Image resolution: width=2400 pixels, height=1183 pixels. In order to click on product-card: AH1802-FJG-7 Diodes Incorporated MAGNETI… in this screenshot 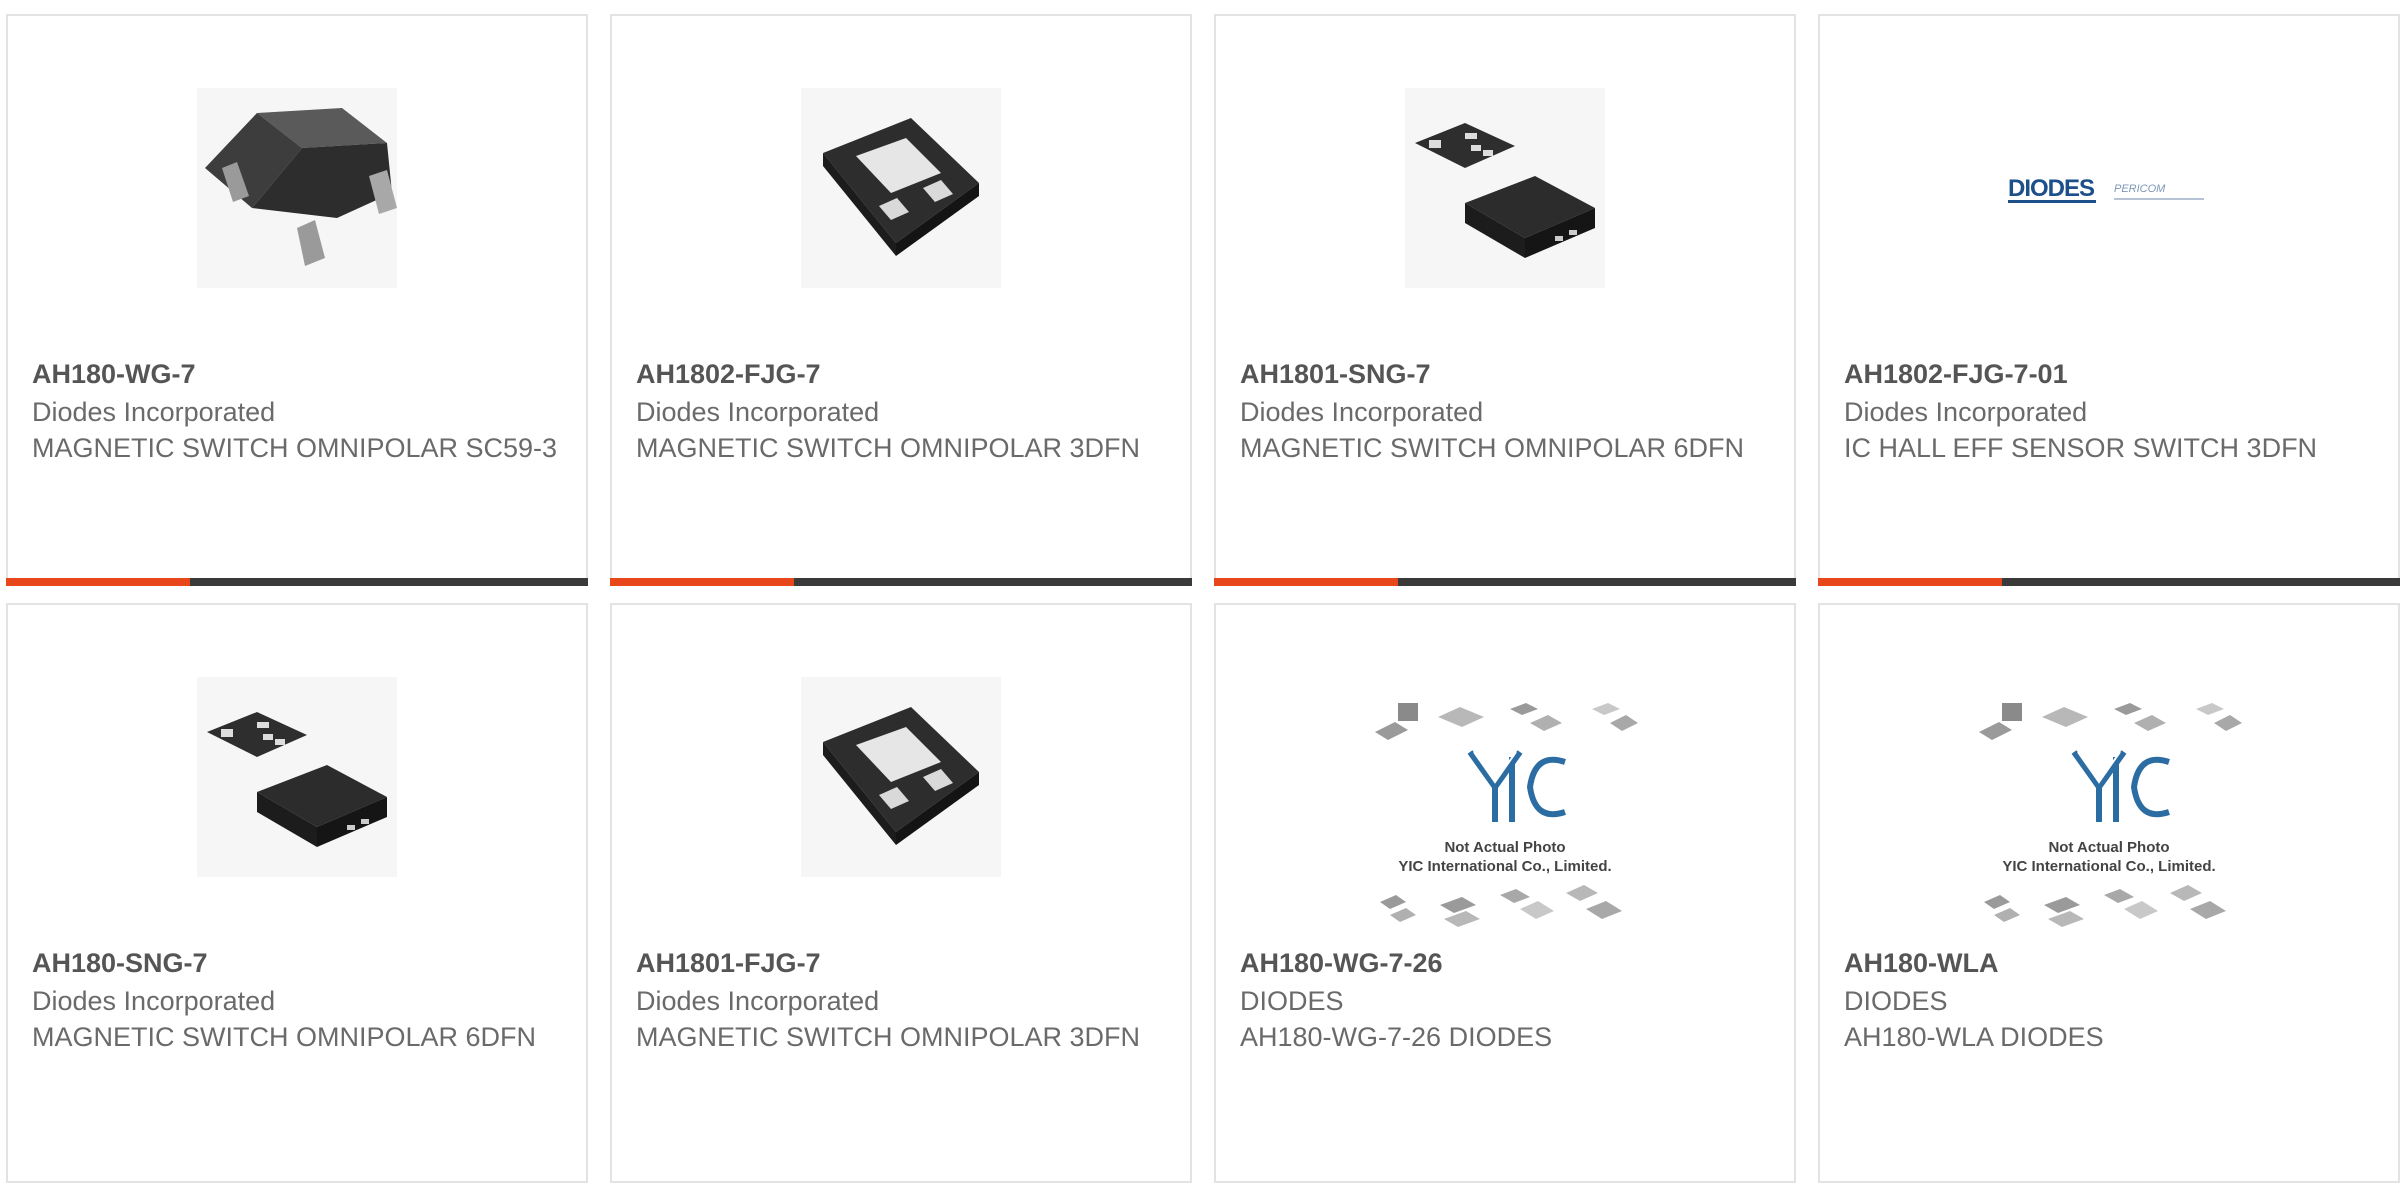, I will do `click(901, 300)`.